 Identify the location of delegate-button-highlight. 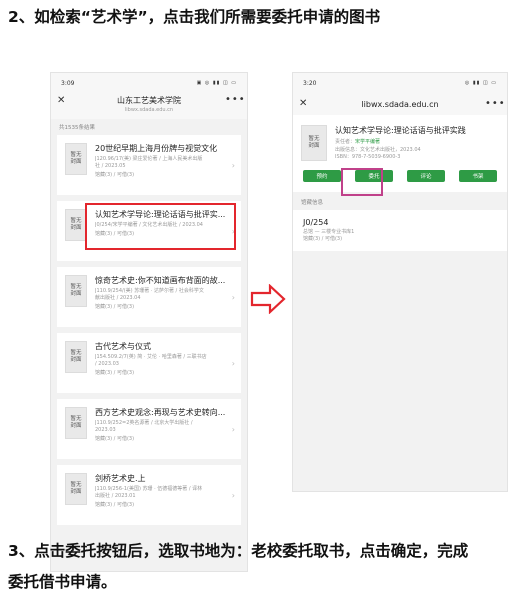
(362, 182).